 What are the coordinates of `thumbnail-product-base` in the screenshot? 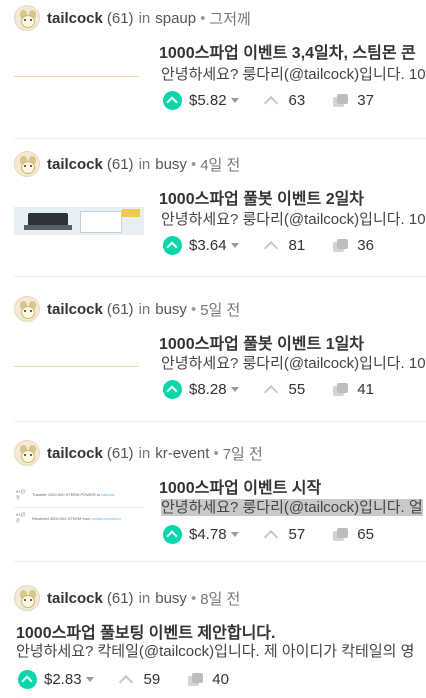 It's located at (48, 227).